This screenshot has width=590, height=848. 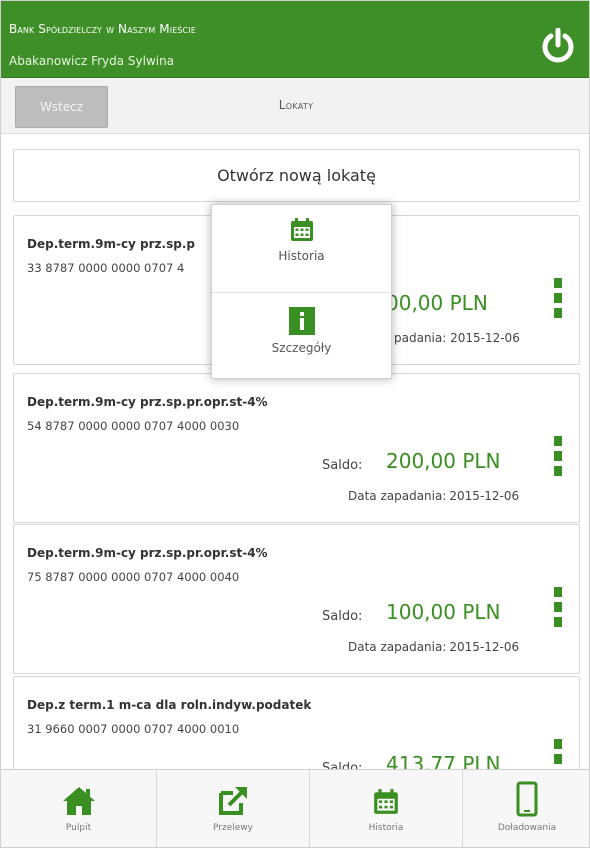 What do you see at coordinates (457, 338) in the screenshot?
I see `deposit-maturity: padania: 2015-12-06` at bounding box center [457, 338].